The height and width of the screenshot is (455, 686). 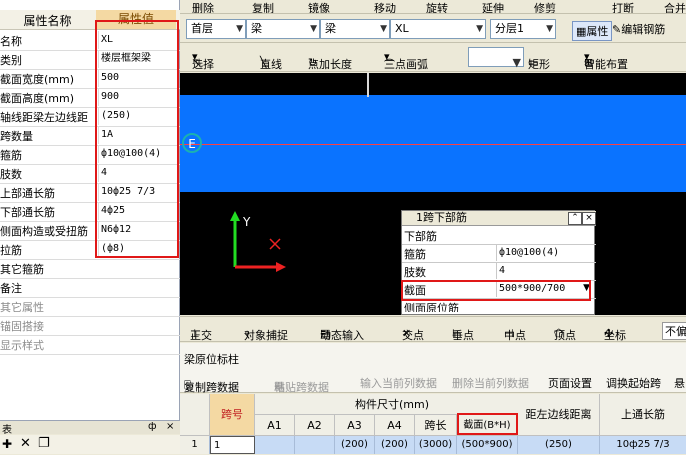 What do you see at coordinates (559, 445) in the screenshot?
I see `axis-distance-cell: (250)` at bounding box center [559, 445].